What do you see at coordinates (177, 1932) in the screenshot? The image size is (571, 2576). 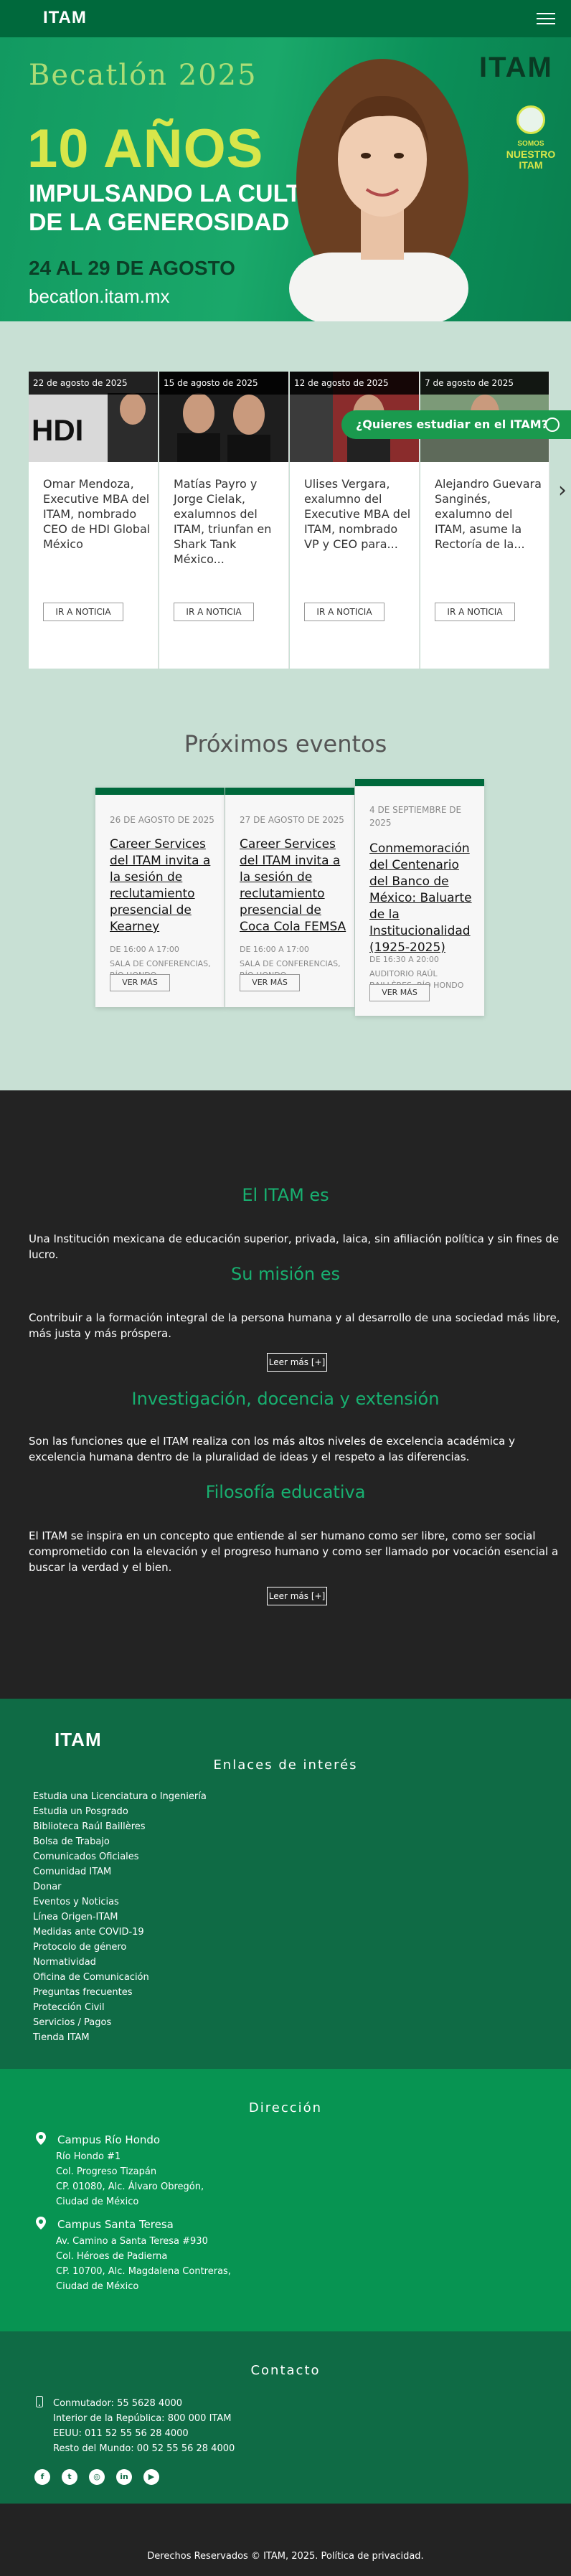 I see `footer-link: Medidas ante COVID-19` at bounding box center [177, 1932].